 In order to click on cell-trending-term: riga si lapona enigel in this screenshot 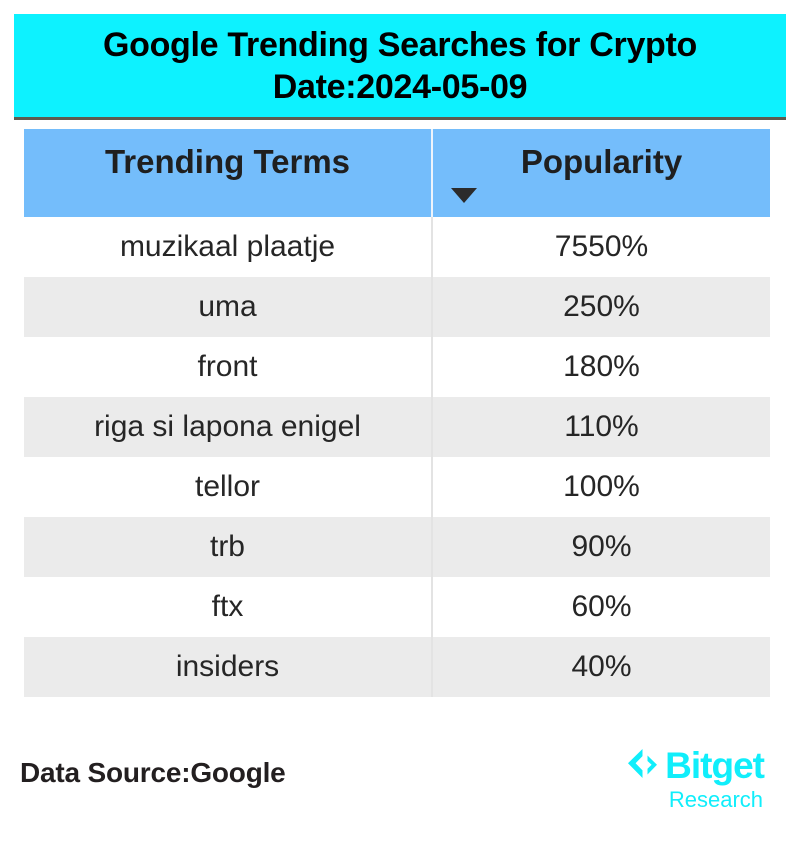, I will do `click(227, 426)`.